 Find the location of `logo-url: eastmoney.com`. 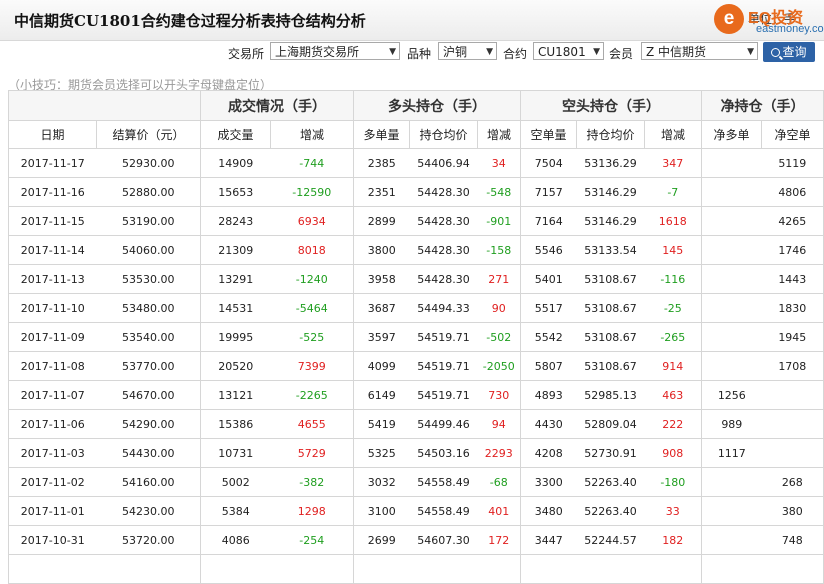

logo-url: eastmoney.com is located at coordinates (790, 29).